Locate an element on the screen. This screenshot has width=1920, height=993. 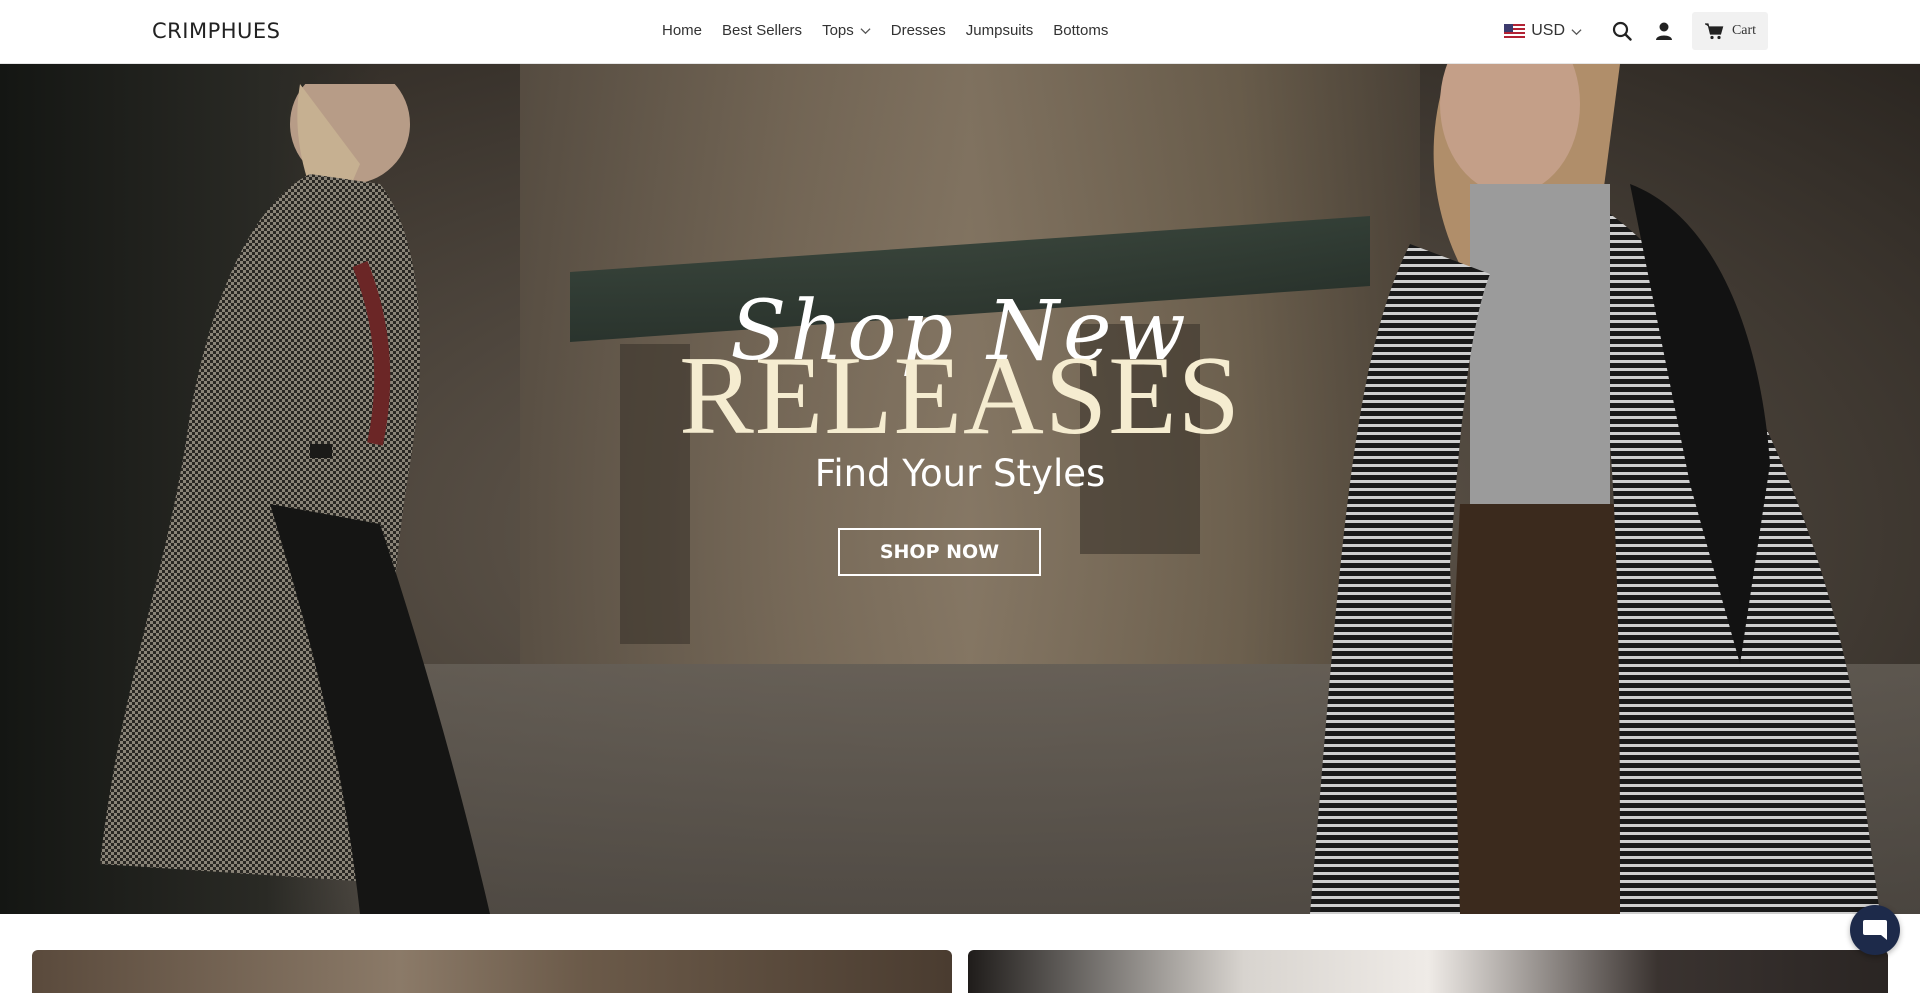
nav-item-home: Home is located at coordinates (682, 30).